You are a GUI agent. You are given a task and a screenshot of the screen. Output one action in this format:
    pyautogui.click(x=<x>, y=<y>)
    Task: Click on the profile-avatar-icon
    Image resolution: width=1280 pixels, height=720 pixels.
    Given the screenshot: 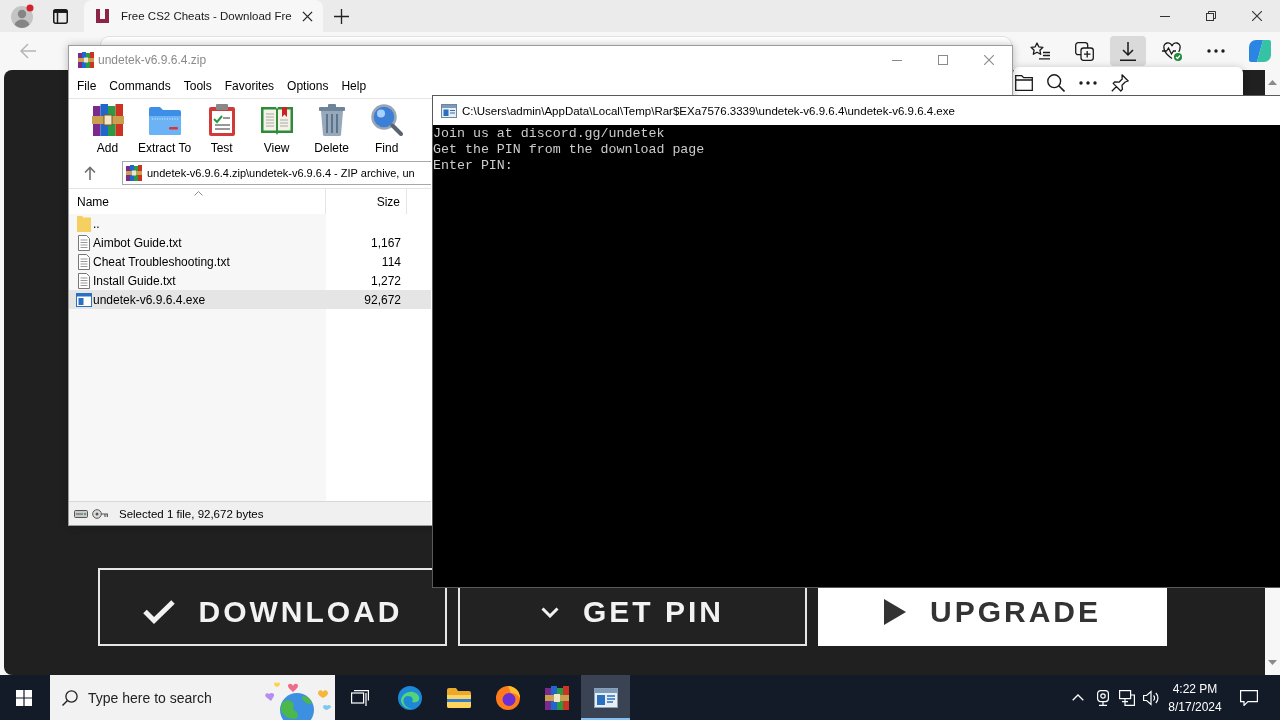 What is the action you would take?
    pyautogui.click(x=22, y=16)
    